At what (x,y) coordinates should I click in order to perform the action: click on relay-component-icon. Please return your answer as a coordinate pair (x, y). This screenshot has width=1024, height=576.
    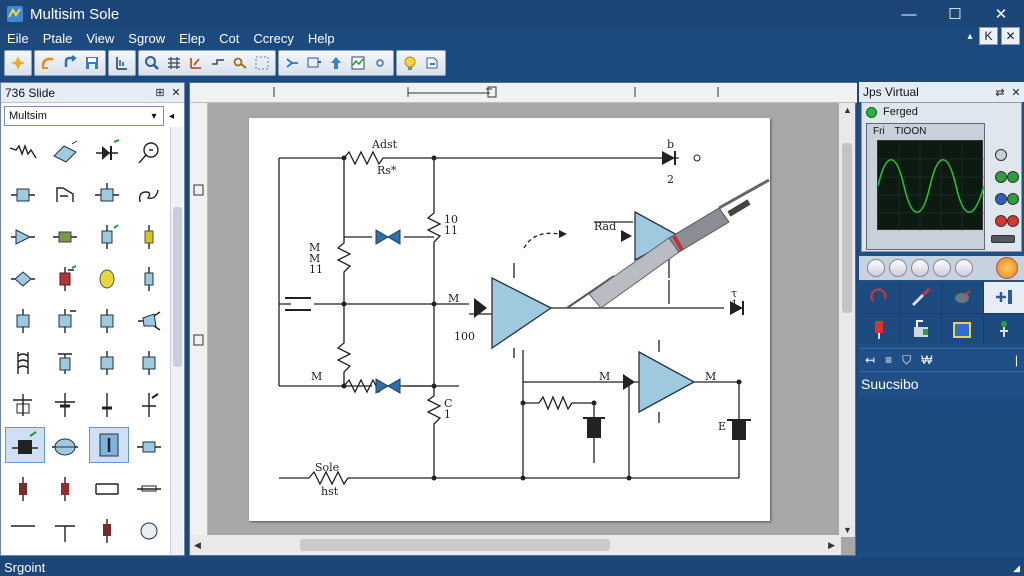
    Looking at the image, I should click on (65, 279).